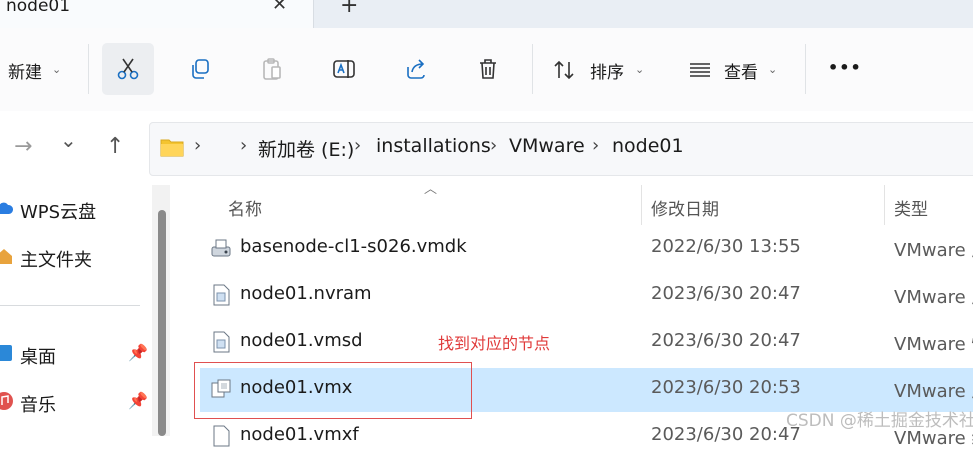 This screenshot has width=973, height=459. What do you see at coordinates (38, 357) in the screenshot?
I see `sidebar-item-label: 桌面` at bounding box center [38, 357].